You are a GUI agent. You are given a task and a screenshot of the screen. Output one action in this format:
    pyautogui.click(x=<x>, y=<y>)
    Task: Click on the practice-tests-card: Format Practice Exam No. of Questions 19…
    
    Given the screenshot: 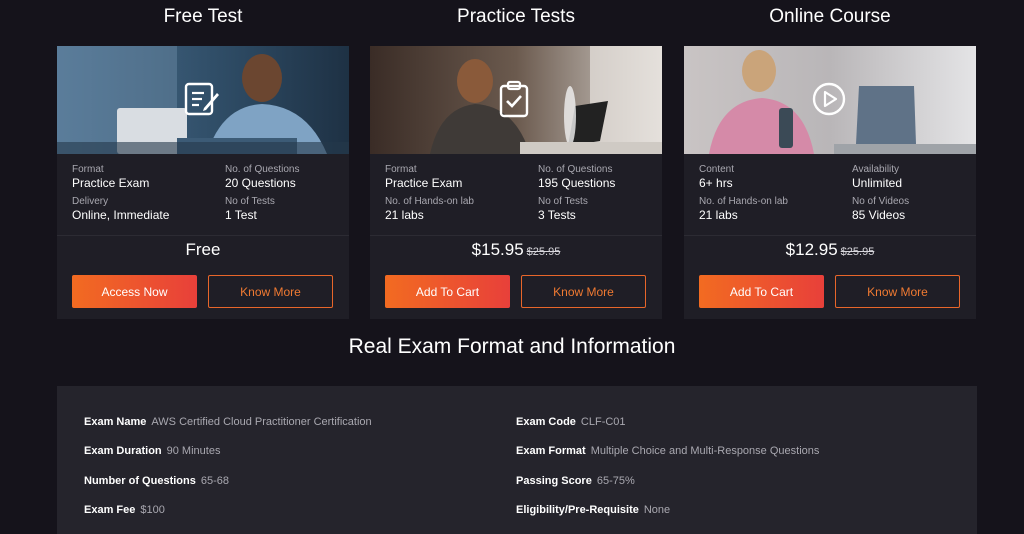 What is the action you would take?
    pyautogui.click(x=516, y=182)
    